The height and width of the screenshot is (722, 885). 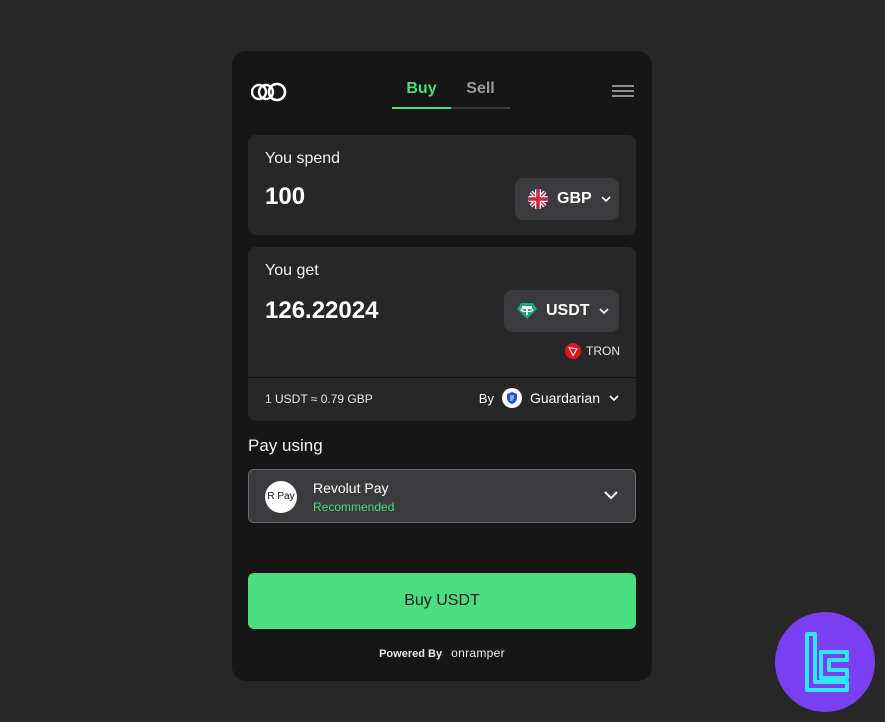 What do you see at coordinates (442, 377) in the screenshot?
I see `card-divider` at bounding box center [442, 377].